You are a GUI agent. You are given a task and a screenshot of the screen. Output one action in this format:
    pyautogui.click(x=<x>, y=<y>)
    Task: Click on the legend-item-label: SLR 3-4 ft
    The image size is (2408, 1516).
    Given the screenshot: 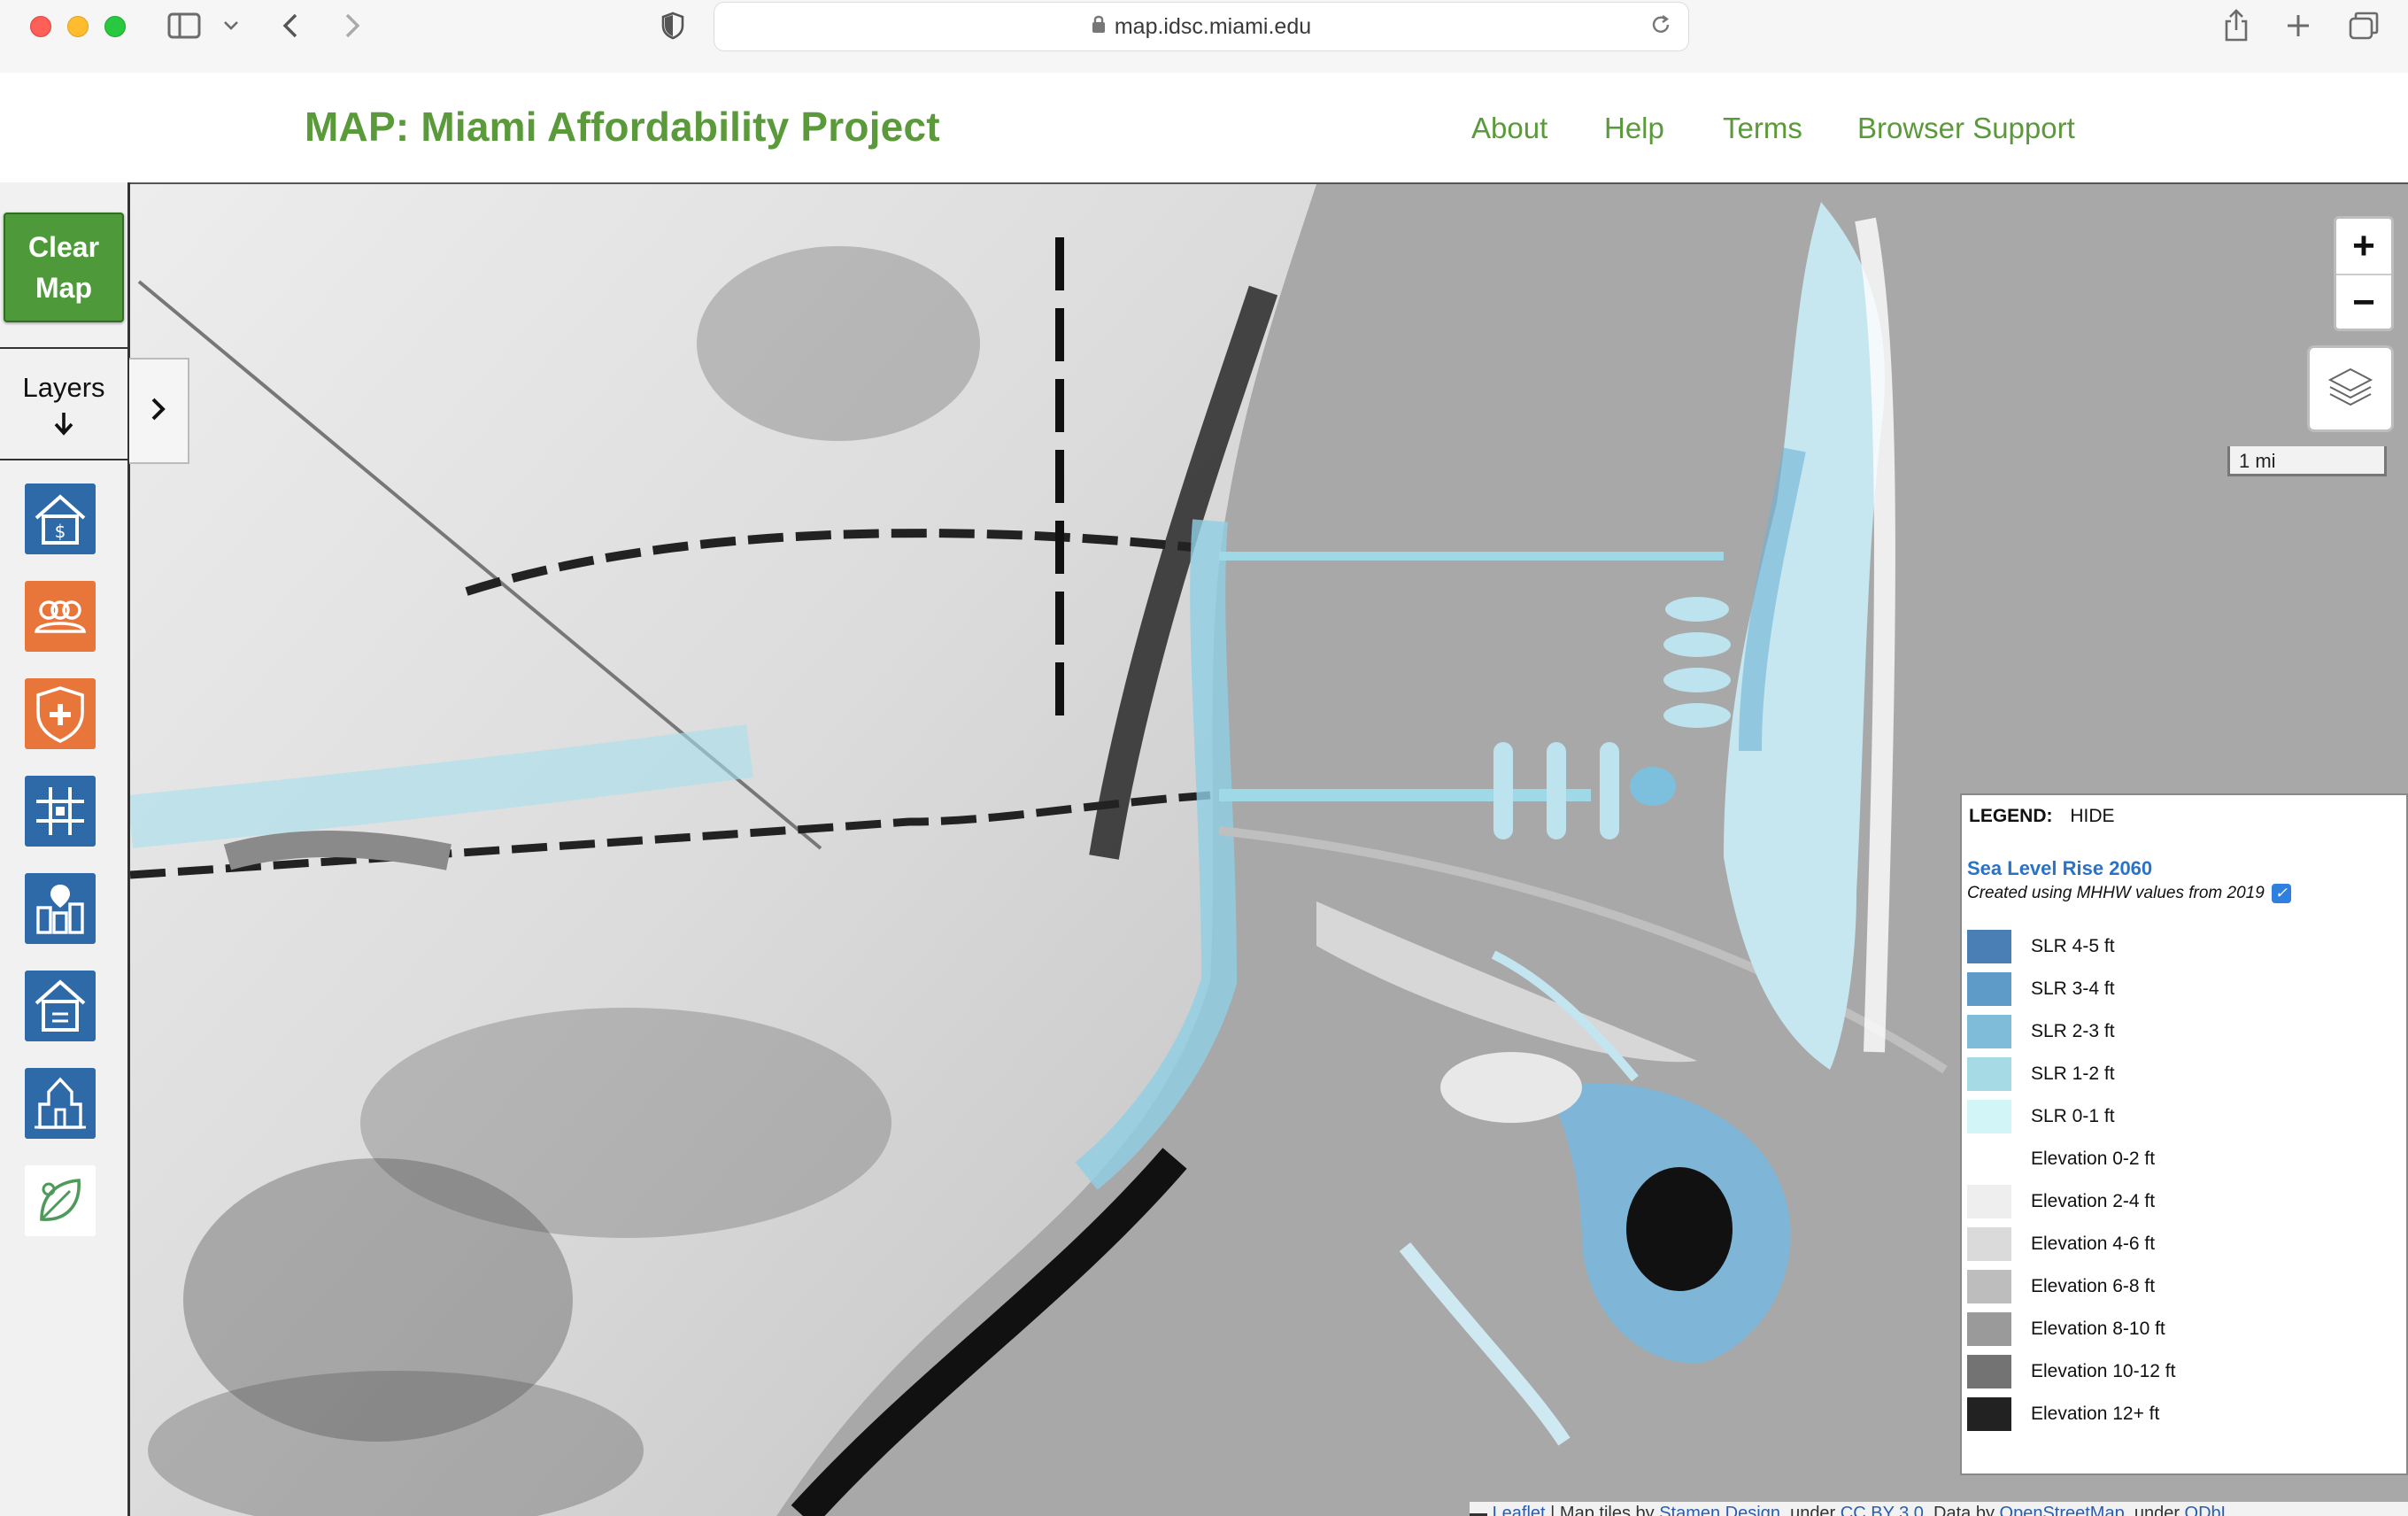 What is the action you would take?
    pyautogui.click(x=2073, y=988)
    